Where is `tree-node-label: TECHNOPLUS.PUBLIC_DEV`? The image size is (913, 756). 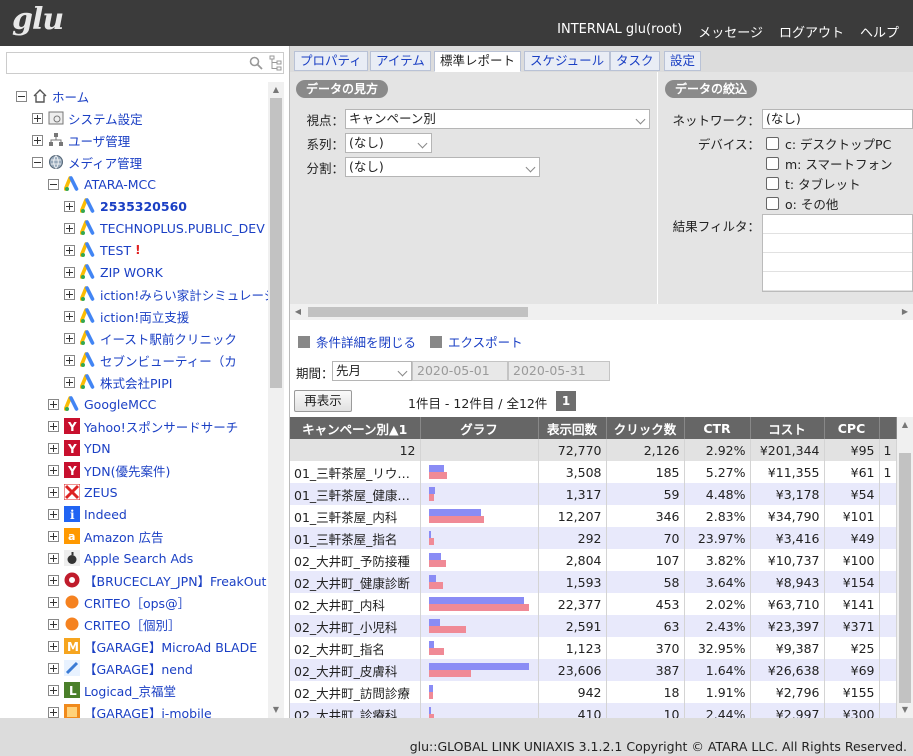 tree-node-label: TECHNOPLUS.PUBLIC_DEV is located at coordinates (182, 228).